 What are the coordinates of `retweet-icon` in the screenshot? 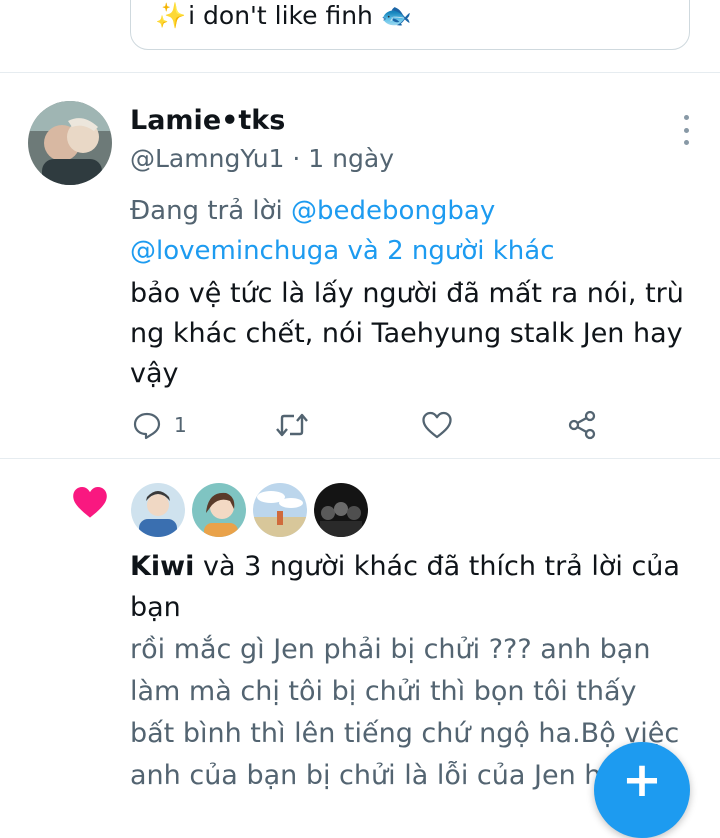 It's located at (292, 425).